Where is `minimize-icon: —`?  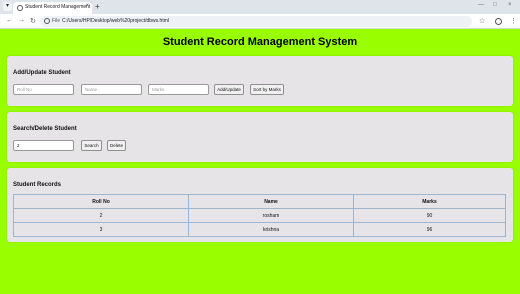
minimize-icon: — is located at coordinates (481, 5).